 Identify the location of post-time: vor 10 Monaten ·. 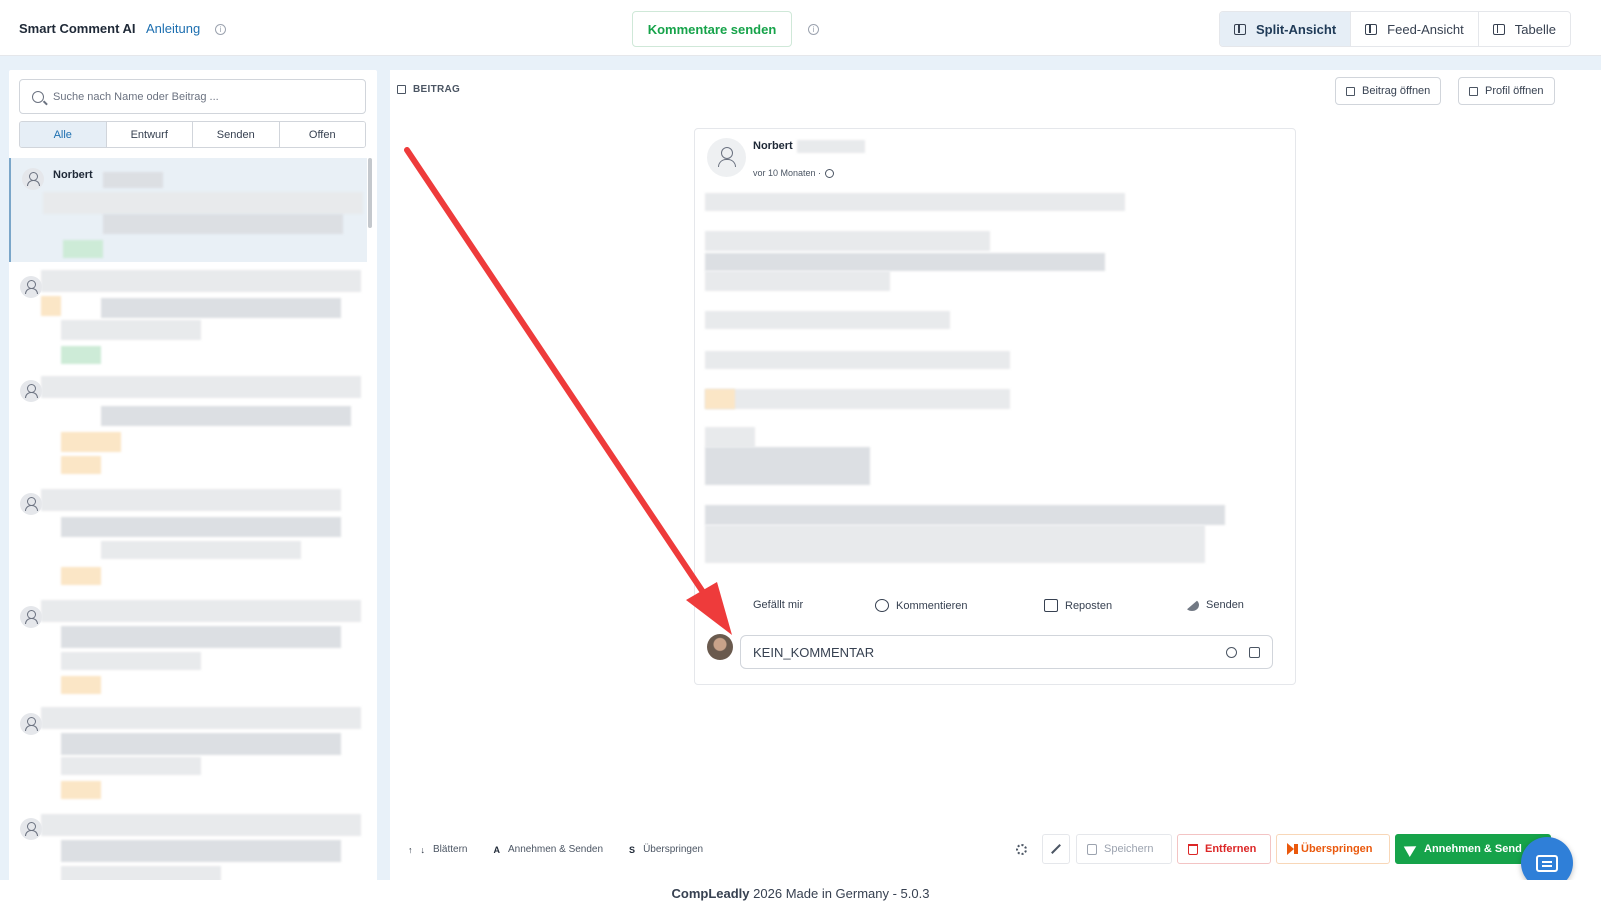
(794, 173).